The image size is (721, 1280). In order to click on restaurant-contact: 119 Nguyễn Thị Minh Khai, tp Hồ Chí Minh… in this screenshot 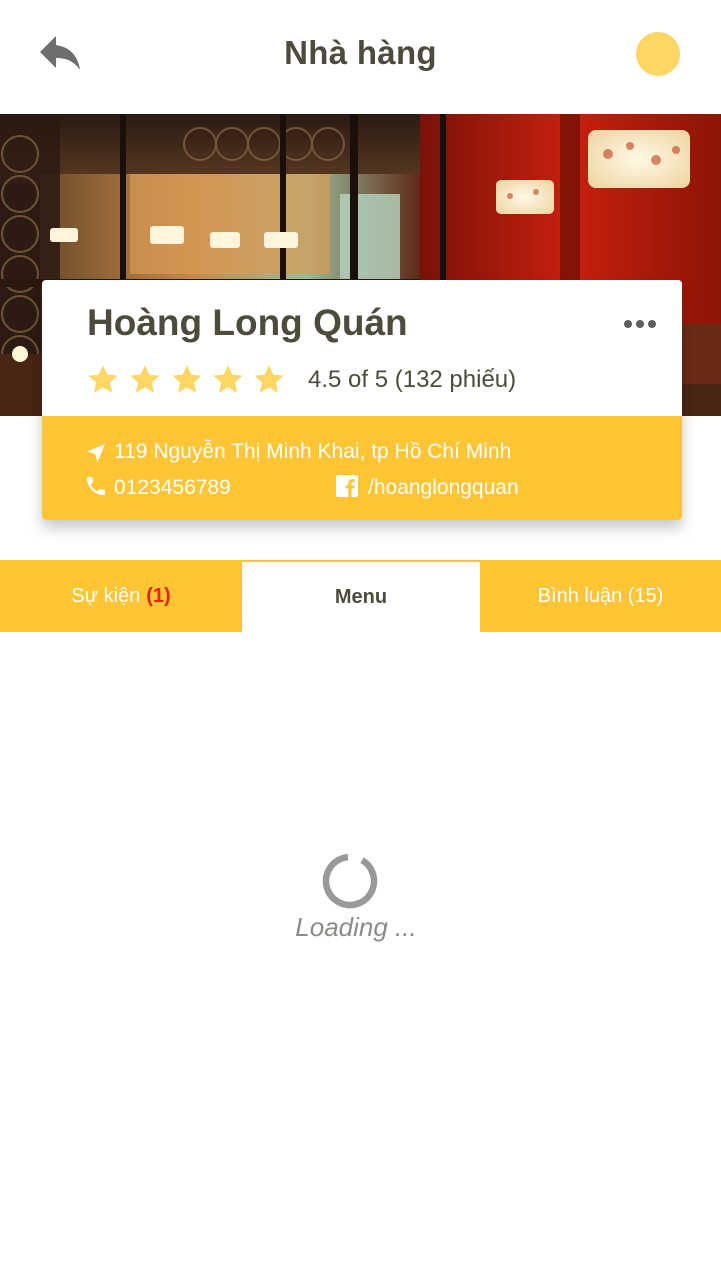, I will do `click(362, 468)`.